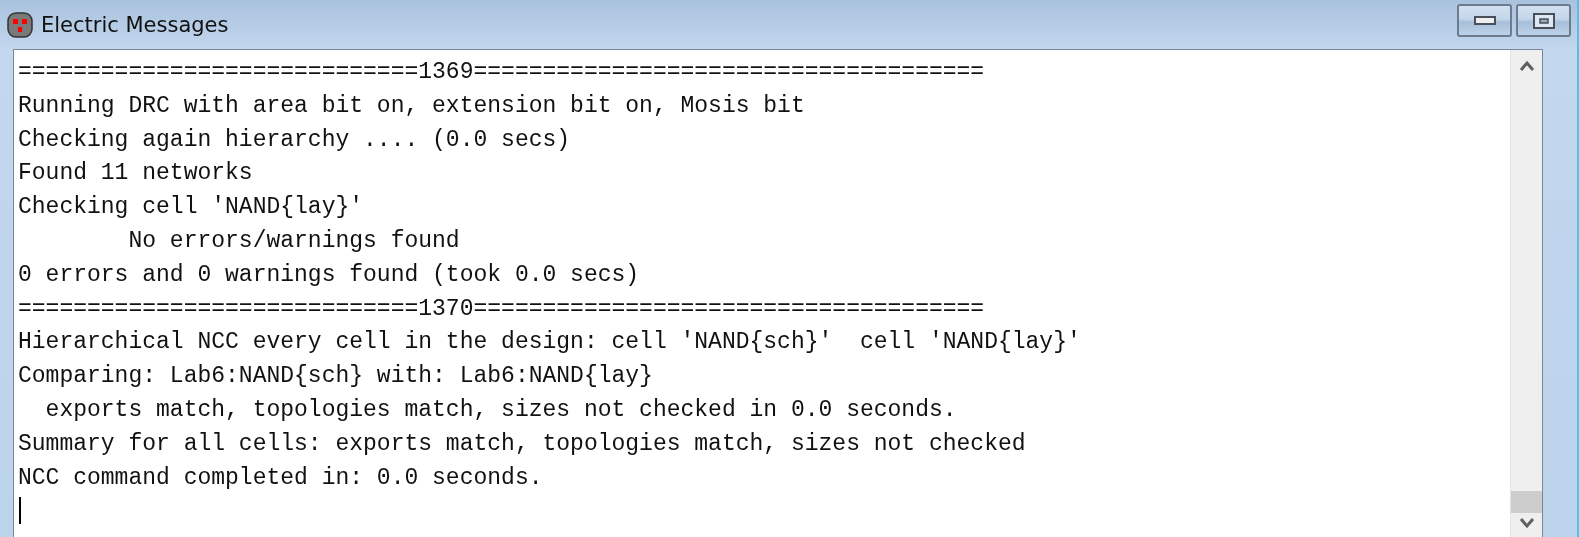 Image resolution: width=1579 pixels, height=537 pixels. Describe the element at coordinates (329, 275) in the screenshot. I see `message-line: 0 errors and 0 warnings found (took 0.0 secs)` at that location.